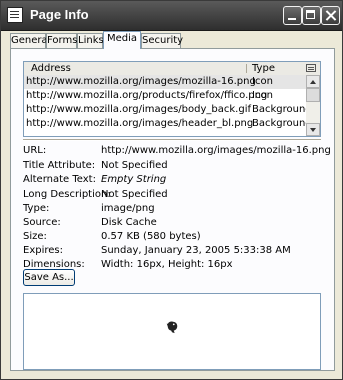  What do you see at coordinates (172, 327) in the screenshot?
I see `mozilla-dinosaur-icon` at bounding box center [172, 327].